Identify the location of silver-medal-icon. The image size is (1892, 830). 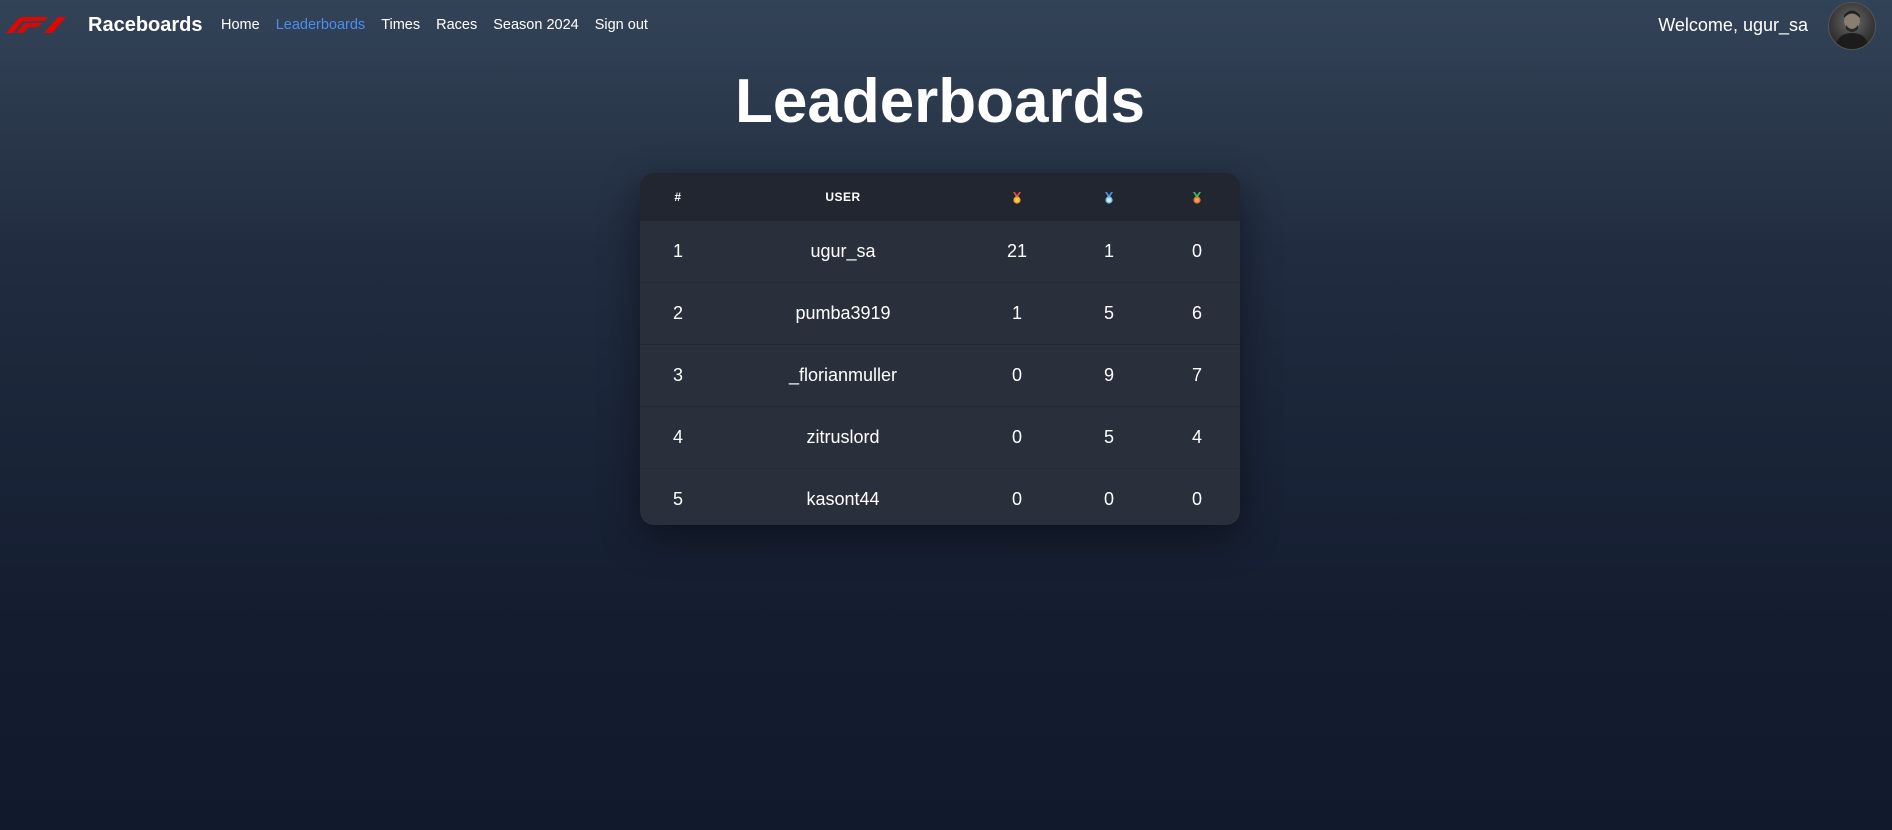
(1109, 197).